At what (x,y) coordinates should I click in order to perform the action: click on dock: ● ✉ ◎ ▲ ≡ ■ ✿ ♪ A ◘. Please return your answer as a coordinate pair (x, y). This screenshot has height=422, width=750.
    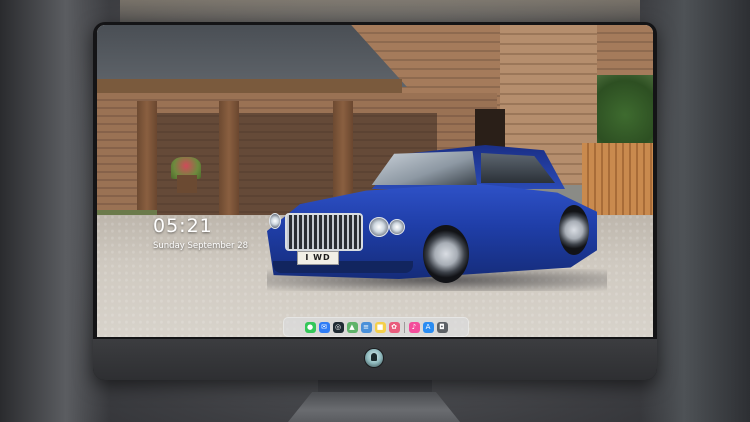
    Looking at the image, I should click on (376, 327).